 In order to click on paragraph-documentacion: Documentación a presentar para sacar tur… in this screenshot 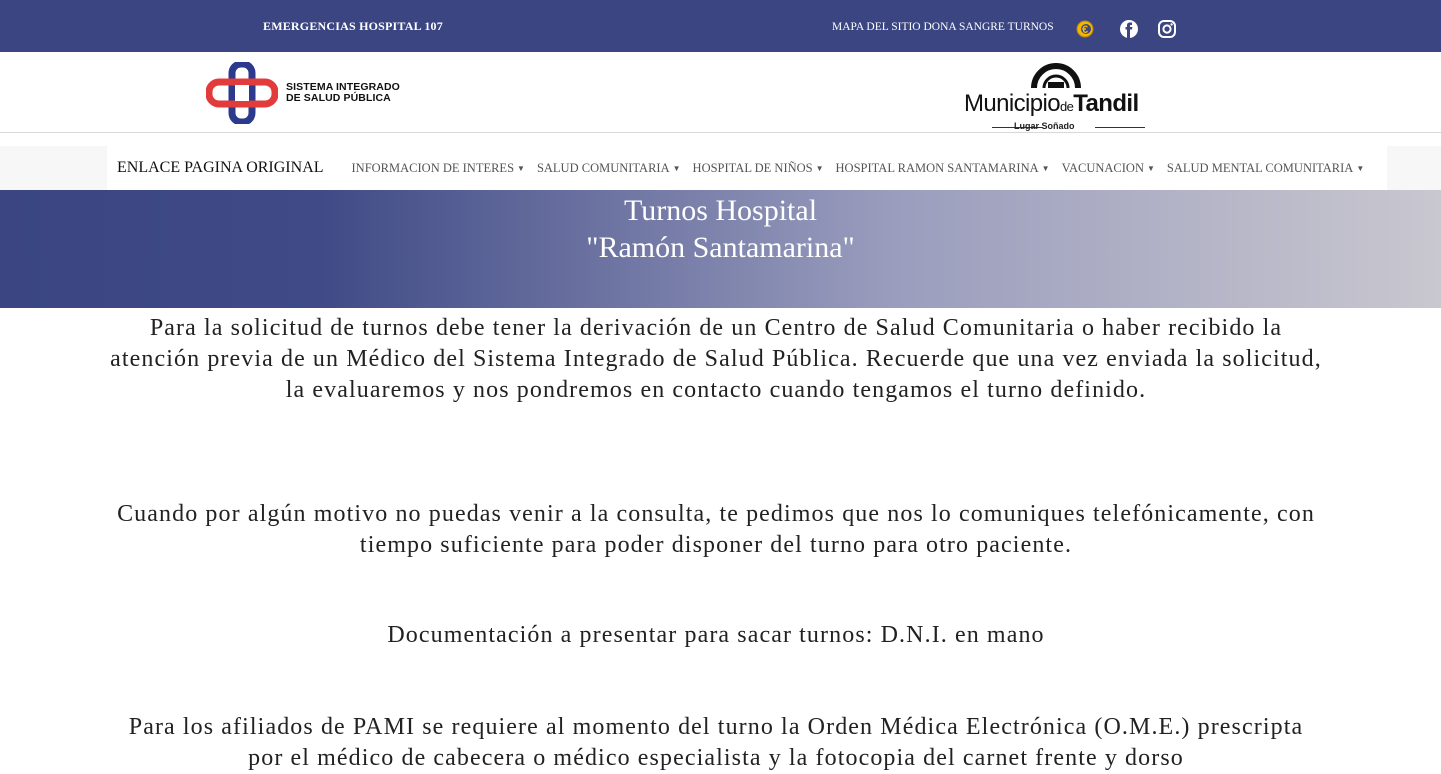, I will do `click(716, 635)`.